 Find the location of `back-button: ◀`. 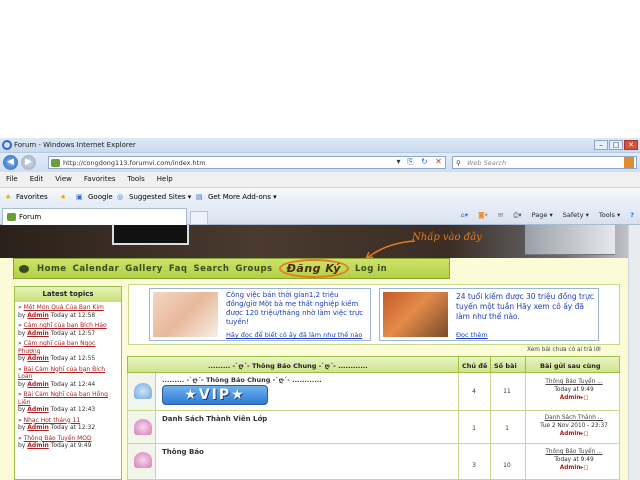

back-button: ◀ is located at coordinates (10, 162).